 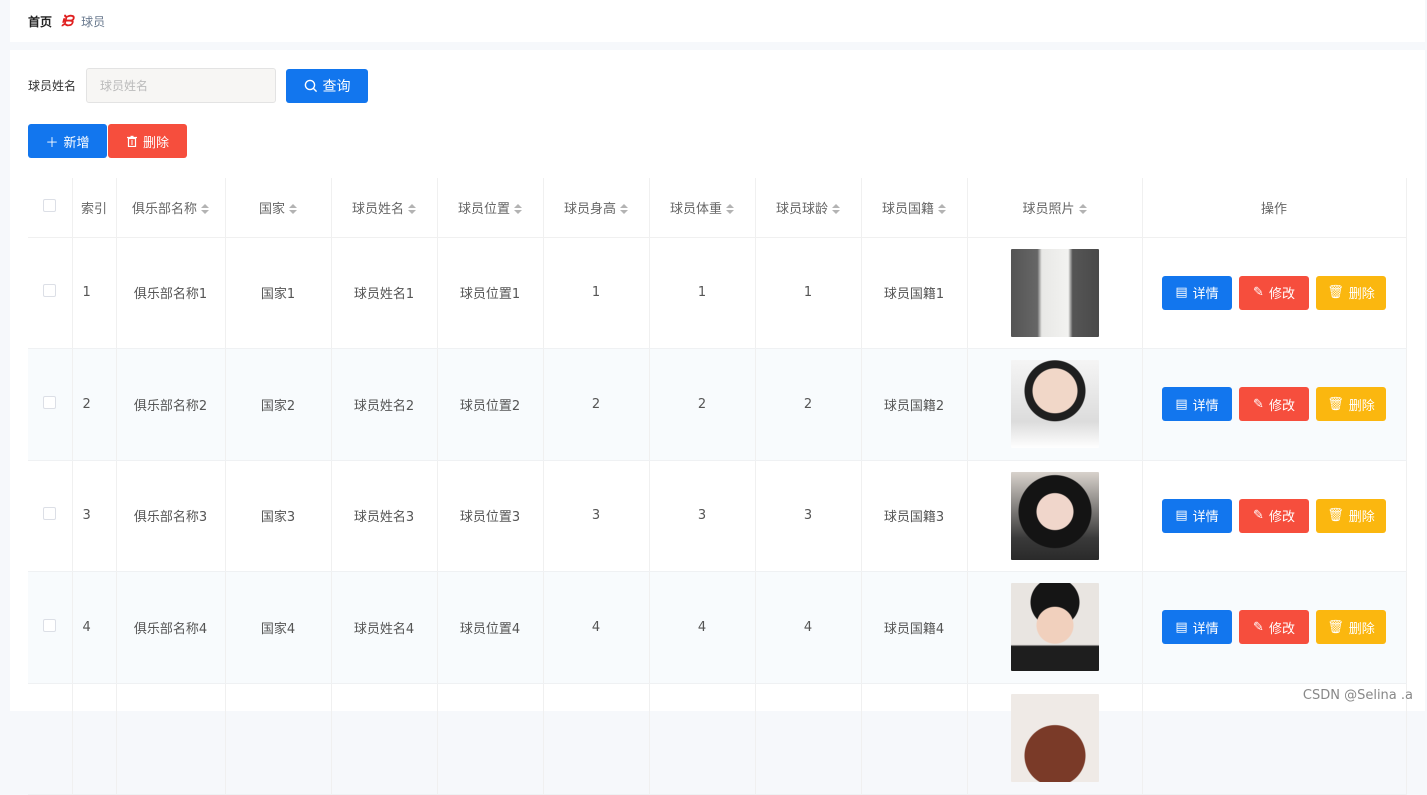 What do you see at coordinates (808, 293) in the screenshot?
I see `cell-age: 1` at bounding box center [808, 293].